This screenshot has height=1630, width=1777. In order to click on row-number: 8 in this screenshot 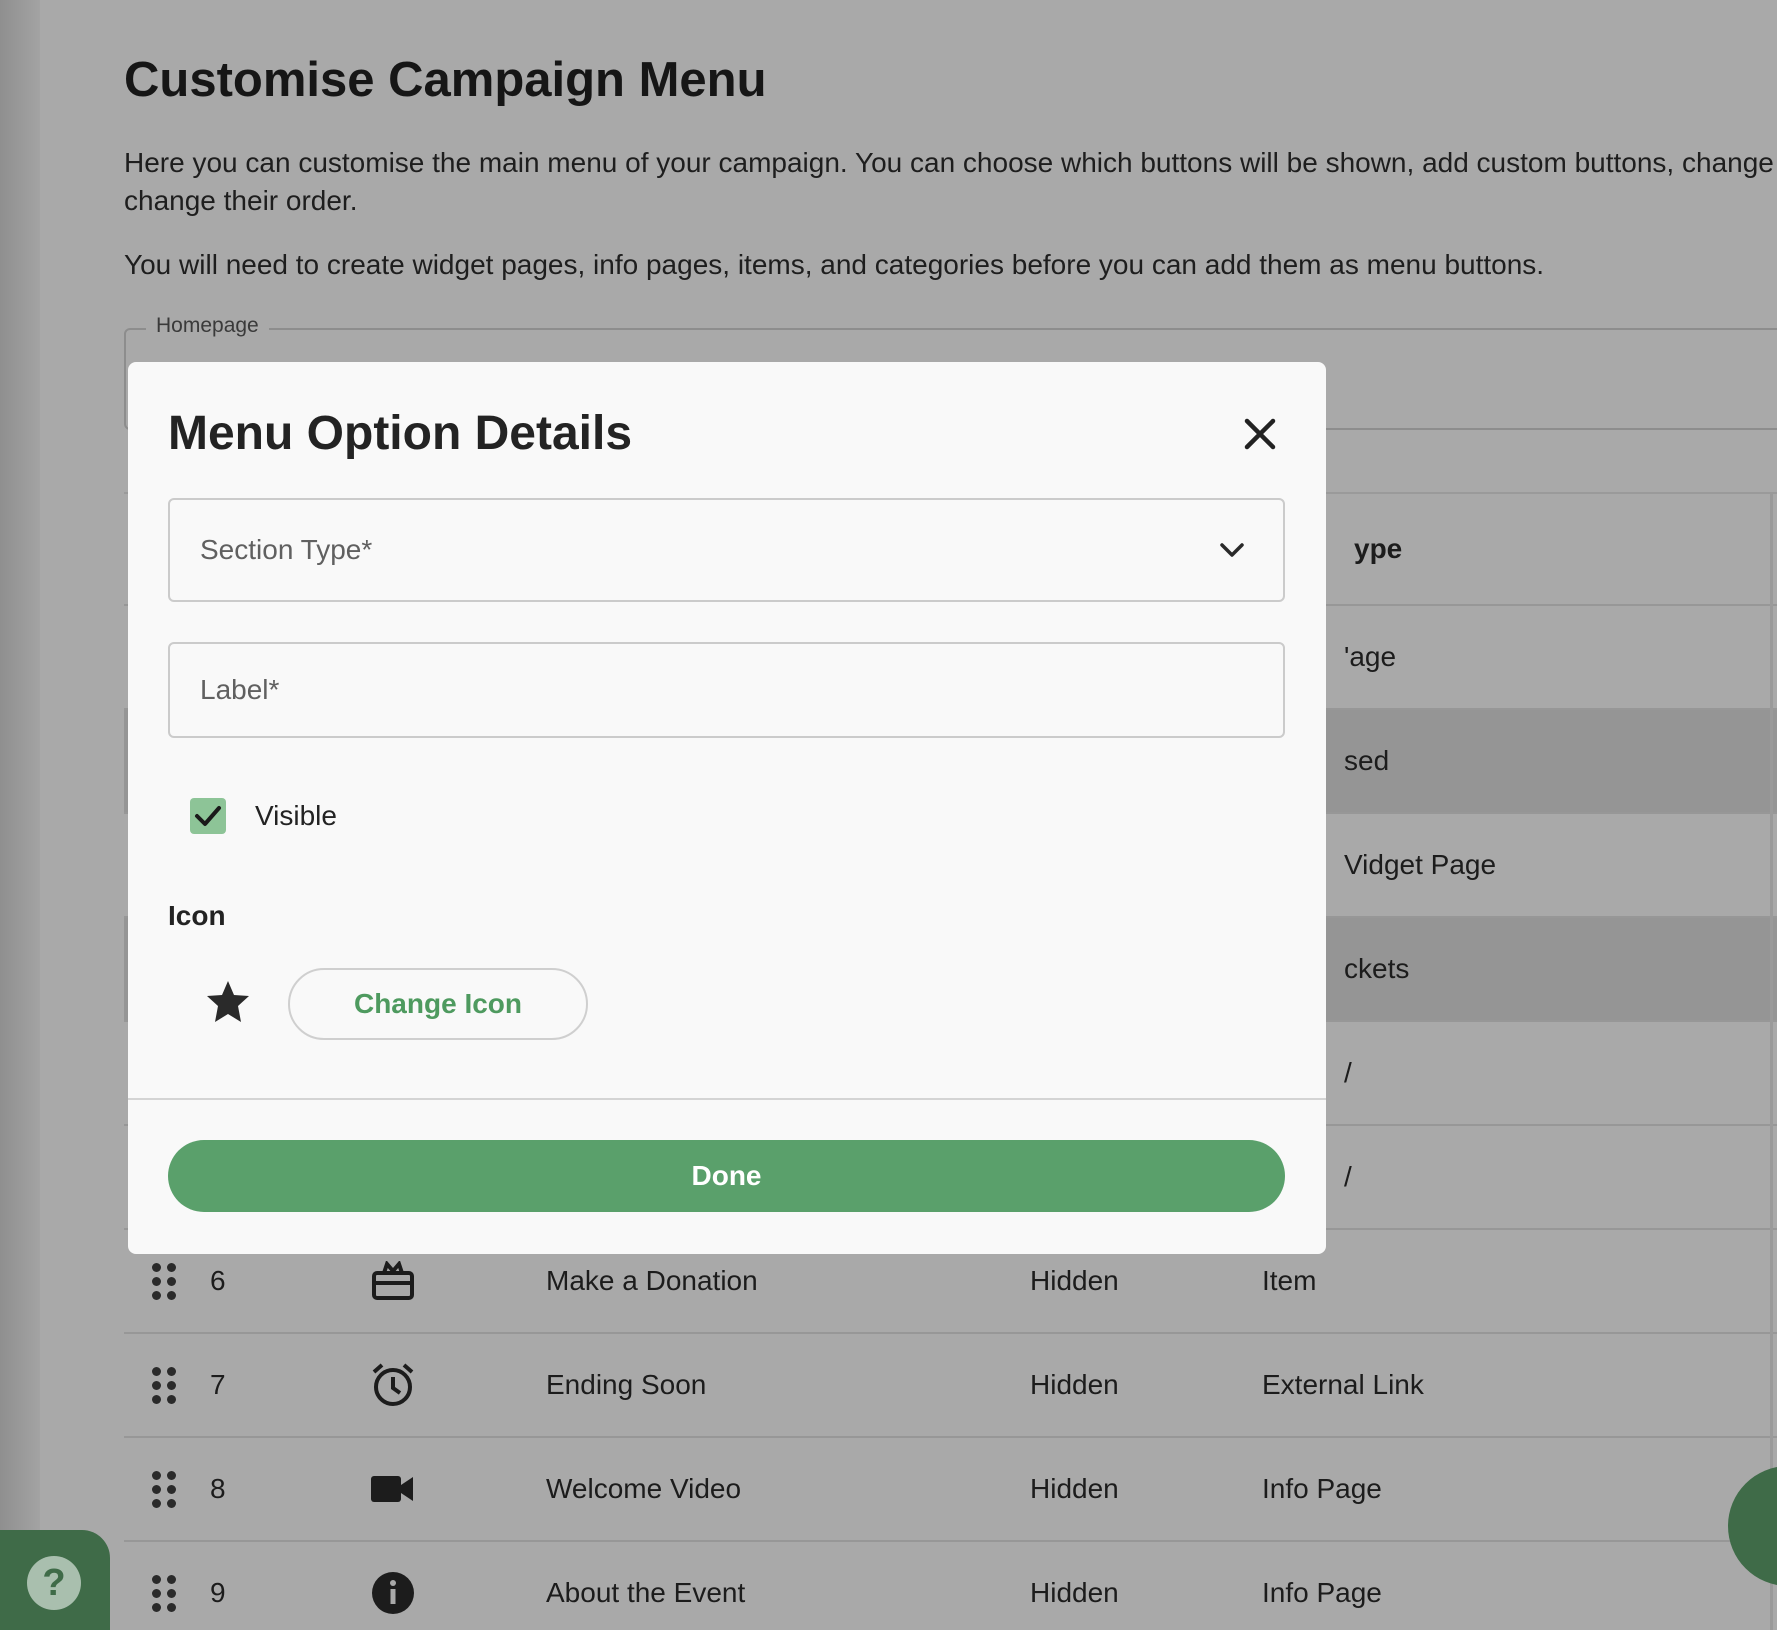, I will do `click(218, 1488)`.